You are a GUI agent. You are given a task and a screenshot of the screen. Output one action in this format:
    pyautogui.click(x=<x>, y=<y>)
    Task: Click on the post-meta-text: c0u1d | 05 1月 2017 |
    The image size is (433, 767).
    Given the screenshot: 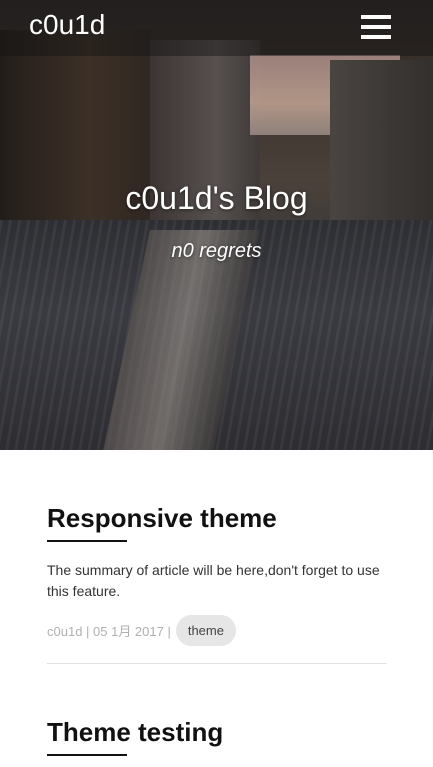 What is the action you would take?
    pyautogui.click(x=109, y=631)
    